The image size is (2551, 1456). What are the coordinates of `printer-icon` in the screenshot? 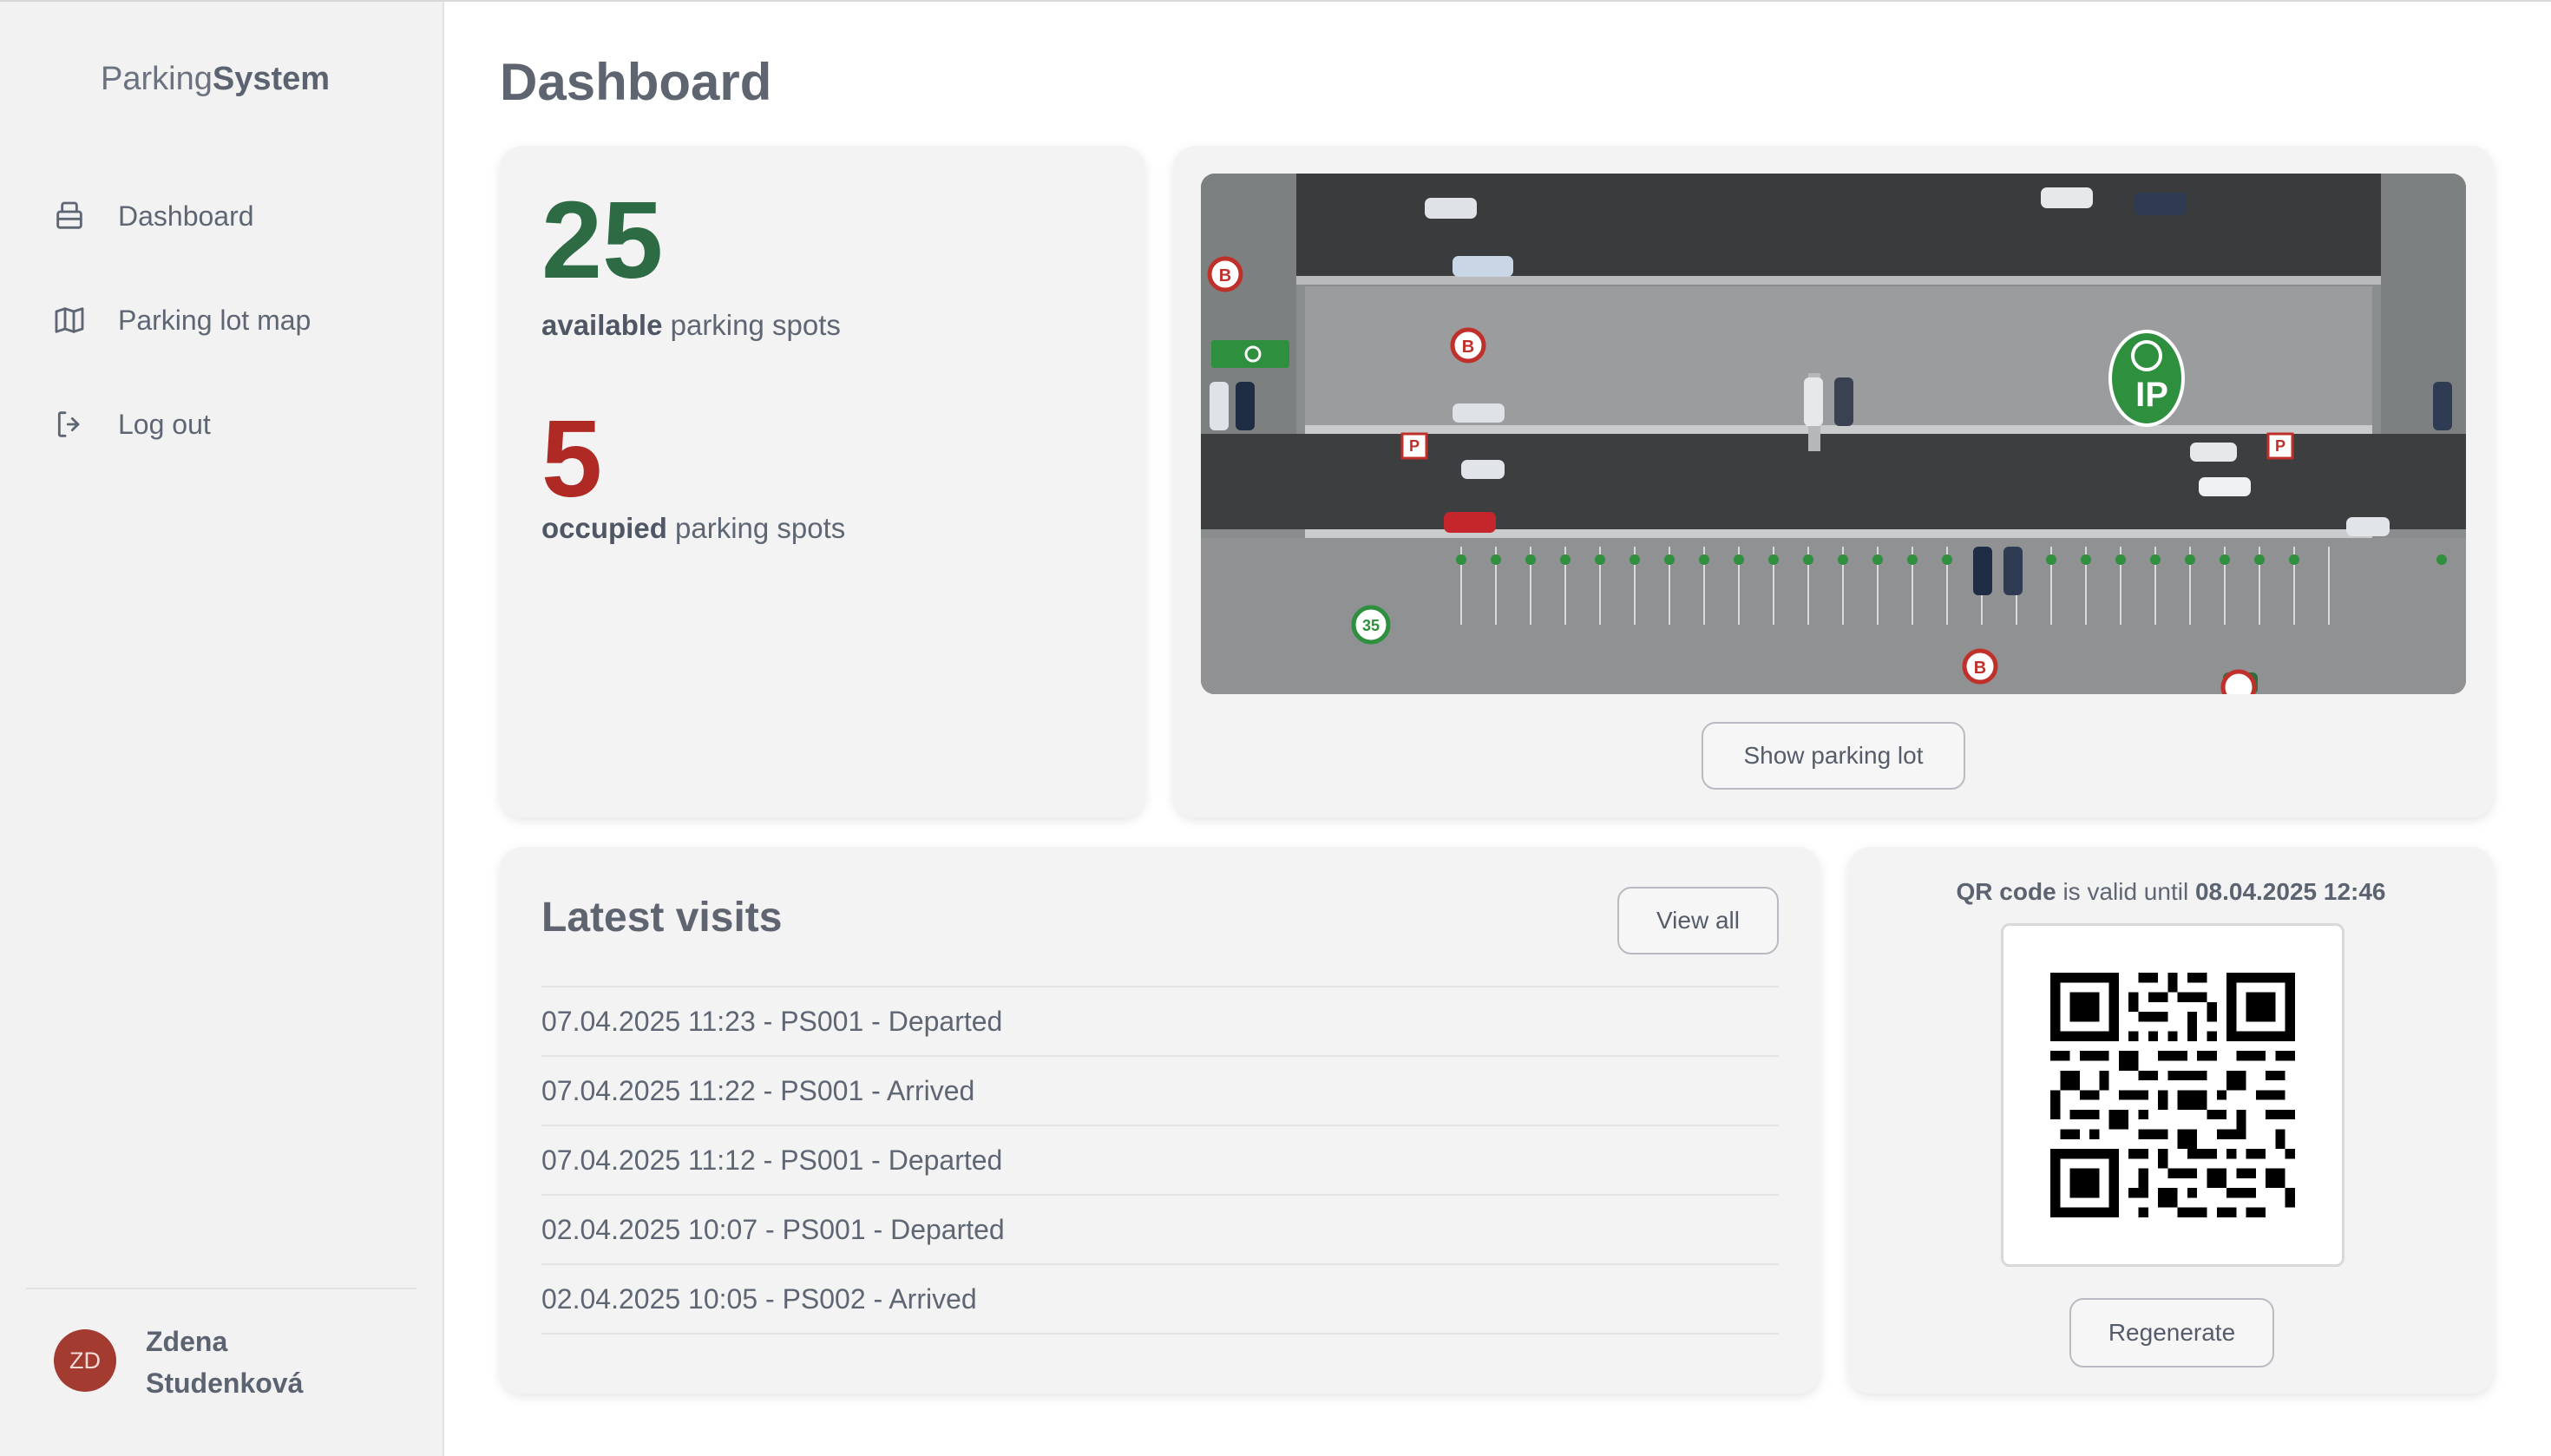 It's located at (69, 215).